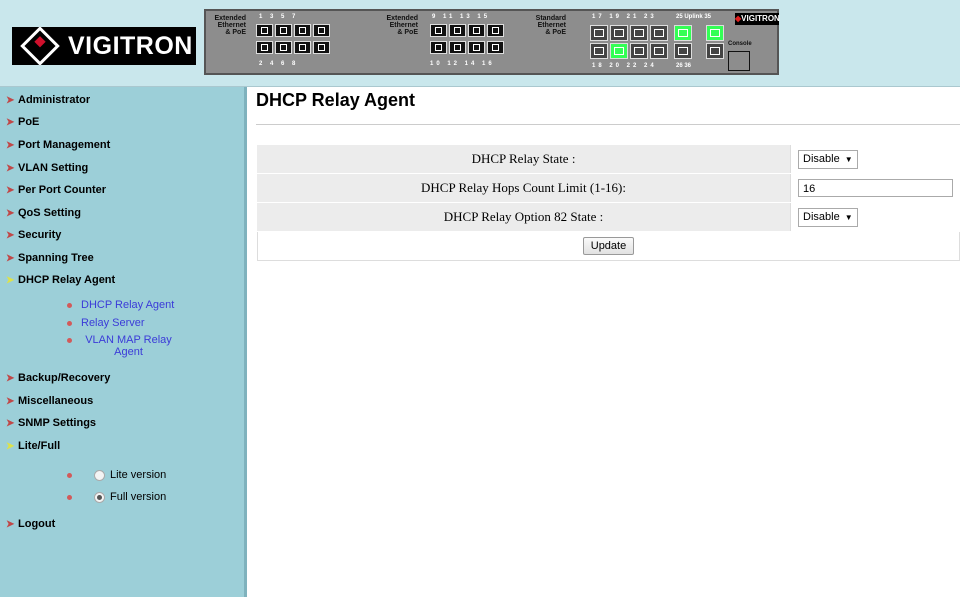  Describe the element at coordinates (120, 305) in the screenshot. I see `subitem-dhcp-relay-agent: DHCP Relay Agent` at that location.